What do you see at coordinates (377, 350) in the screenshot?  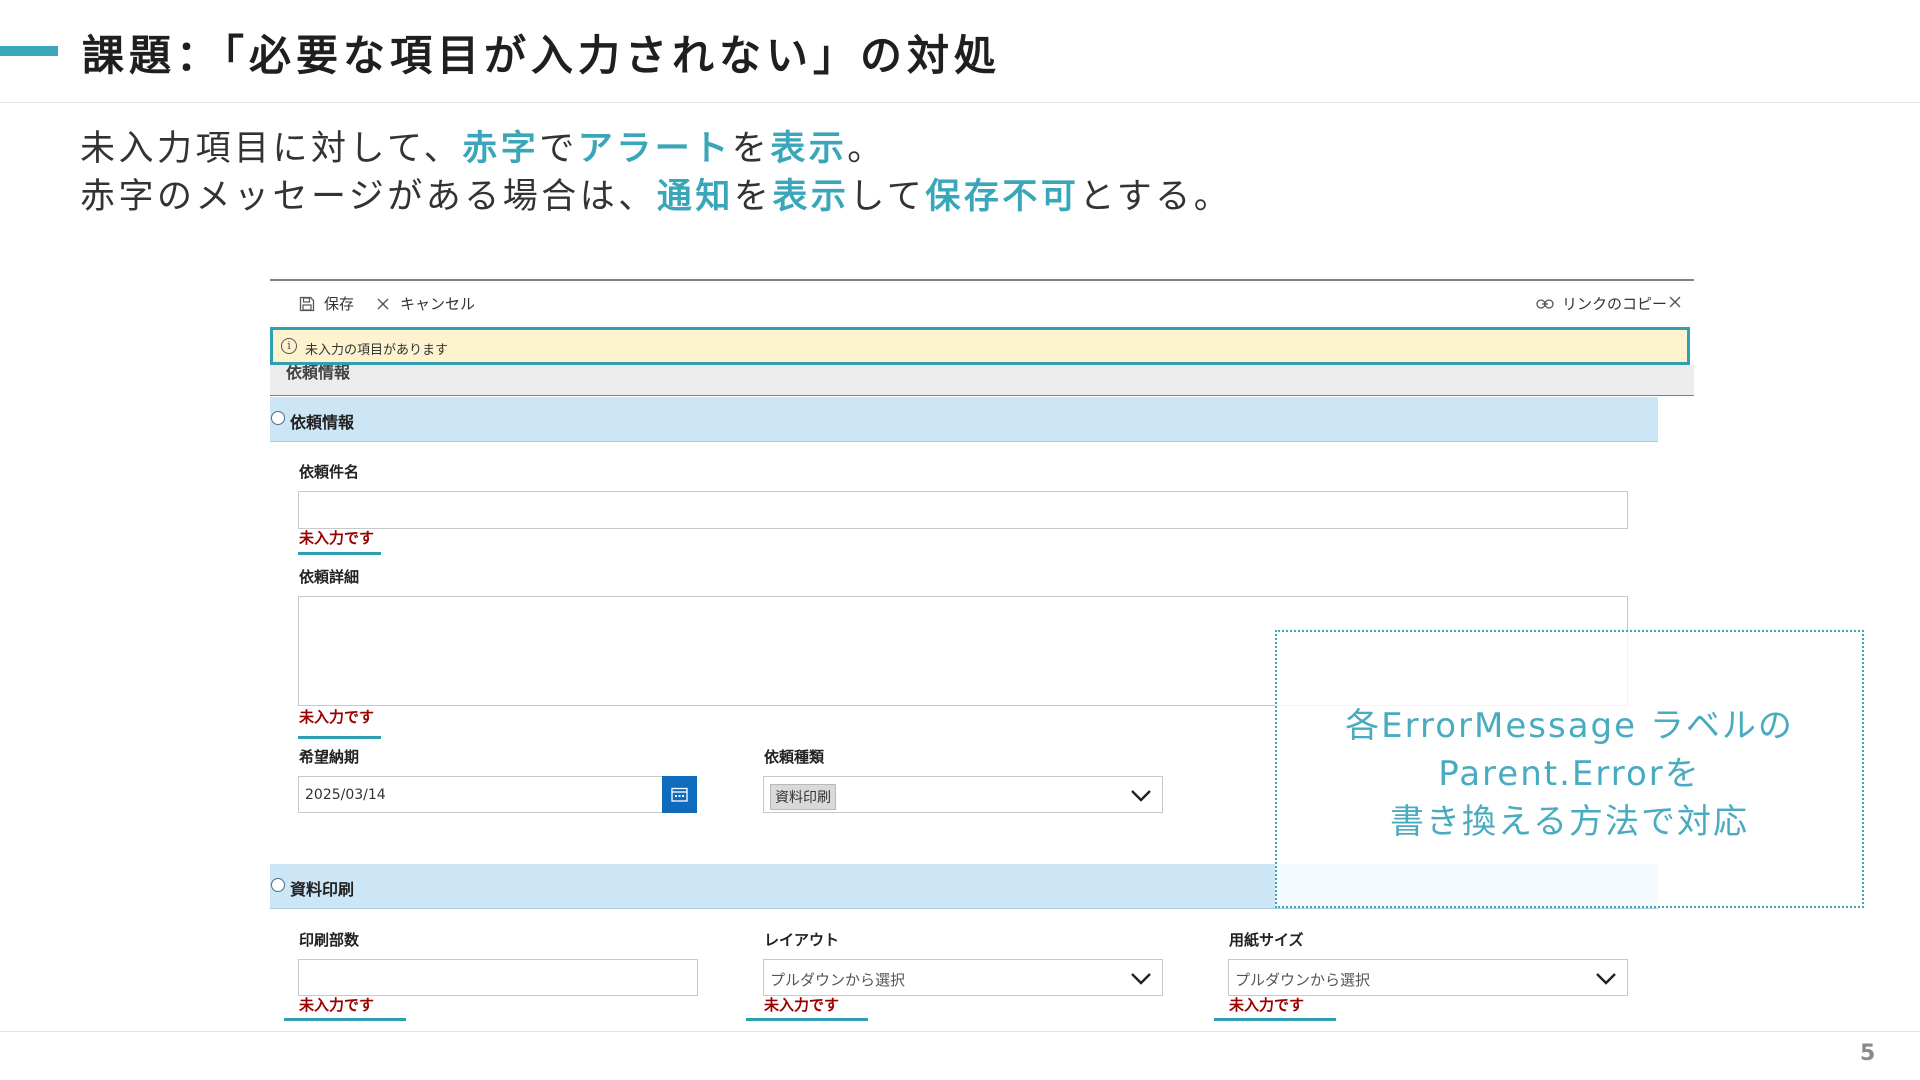 I see `notification-message: 未入力の項目があります` at bounding box center [377, 350].